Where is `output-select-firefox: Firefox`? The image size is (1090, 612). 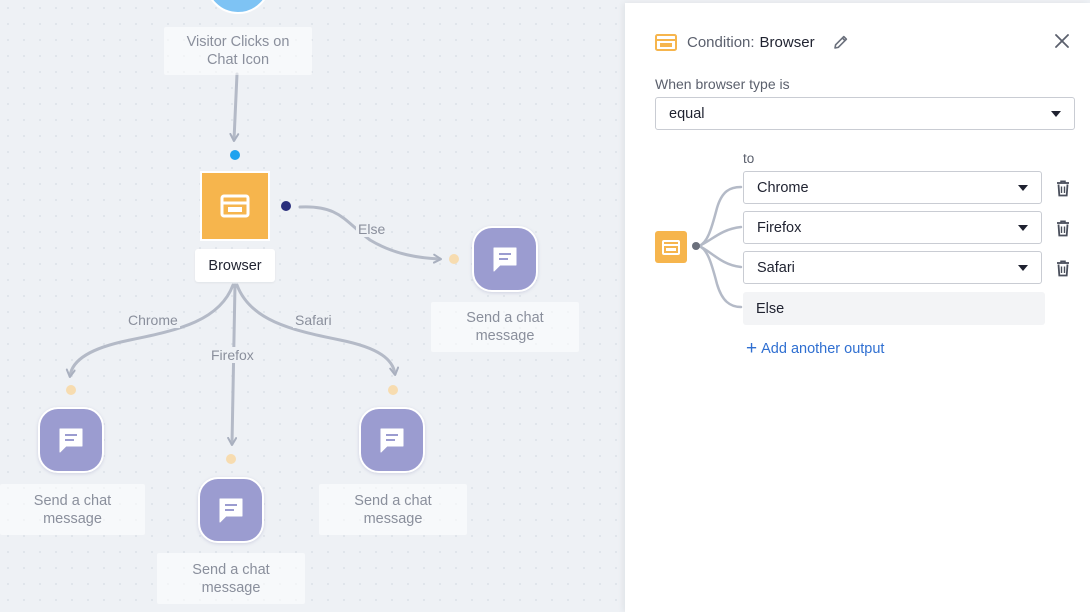 output-select-firefox: Firefox is located at coordinates (892, 227).